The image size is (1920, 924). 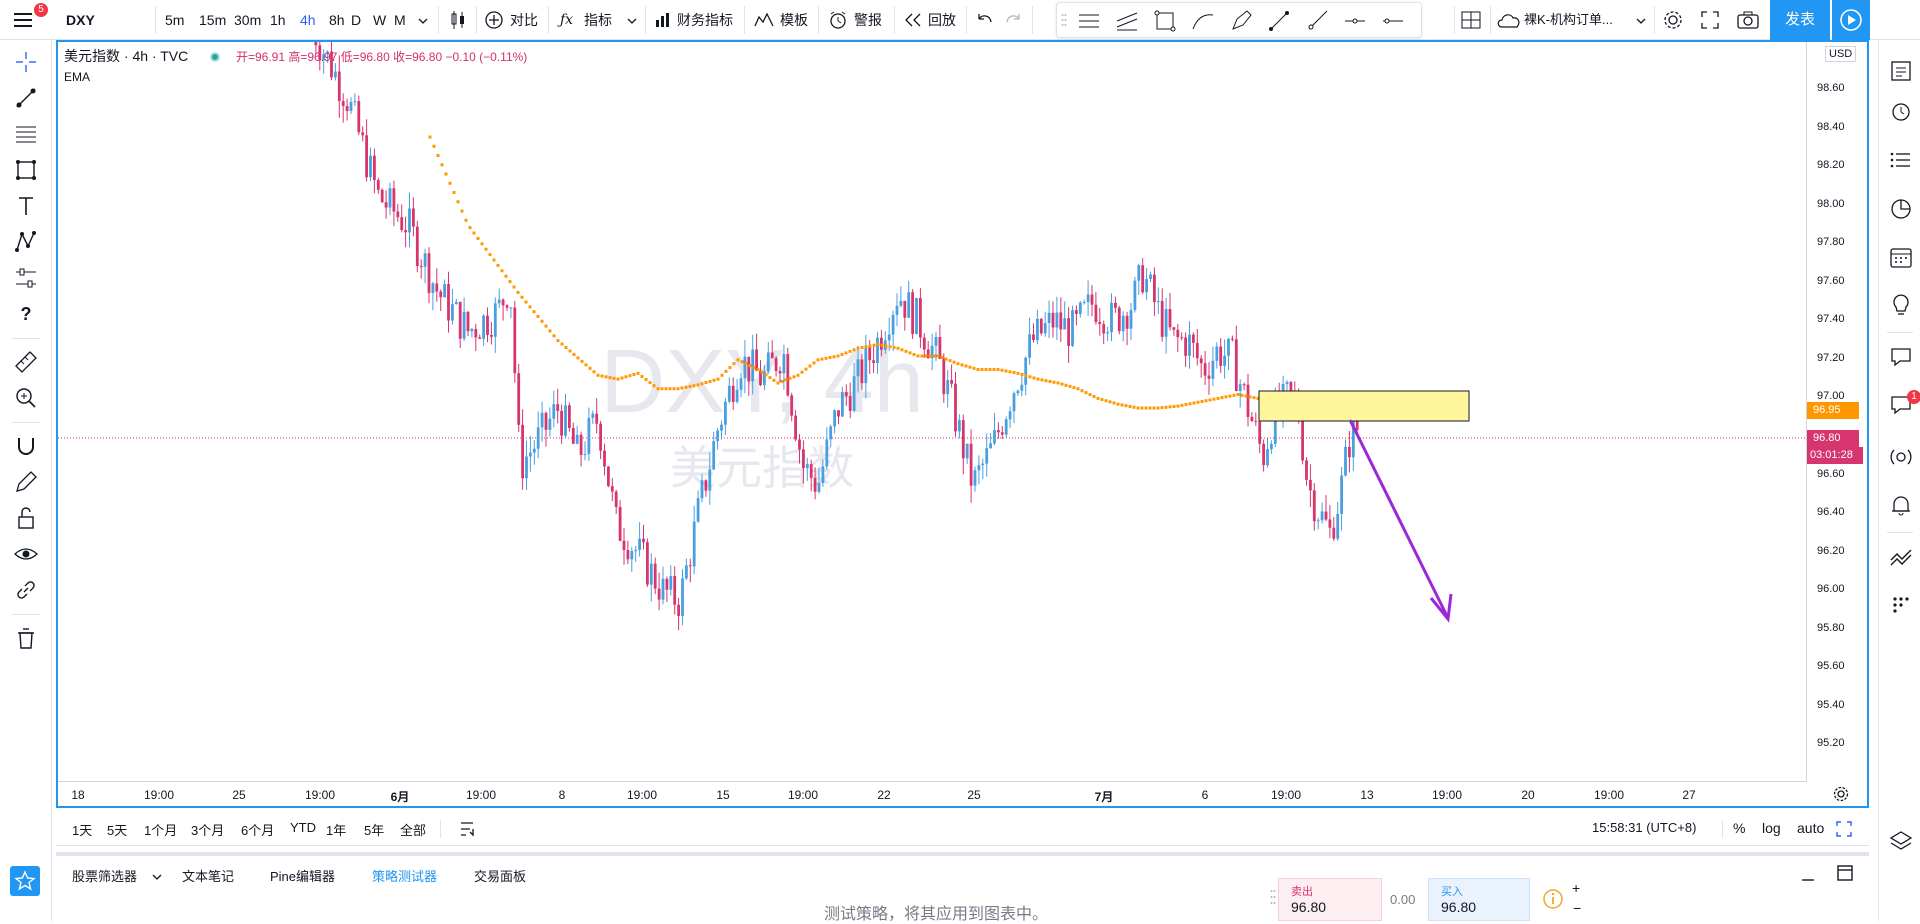 What do you see at coordinates (26, 62) in the screenshot?
I see `crosshair-icon` at bounding box center [26, 62].